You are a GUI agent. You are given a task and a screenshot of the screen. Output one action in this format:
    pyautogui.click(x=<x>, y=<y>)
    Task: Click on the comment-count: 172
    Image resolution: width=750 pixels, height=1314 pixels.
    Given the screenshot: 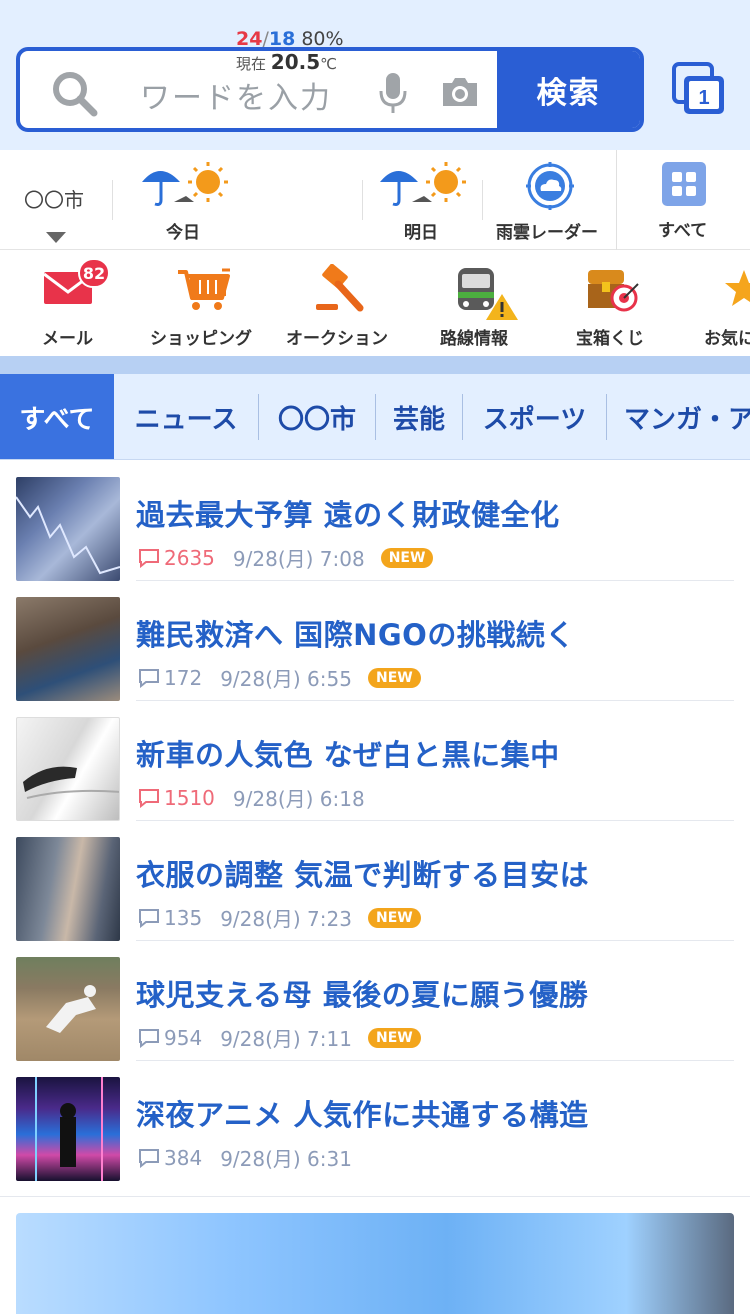 What is the action you would take?
    pyautogui.click(x=183, y=677)
    